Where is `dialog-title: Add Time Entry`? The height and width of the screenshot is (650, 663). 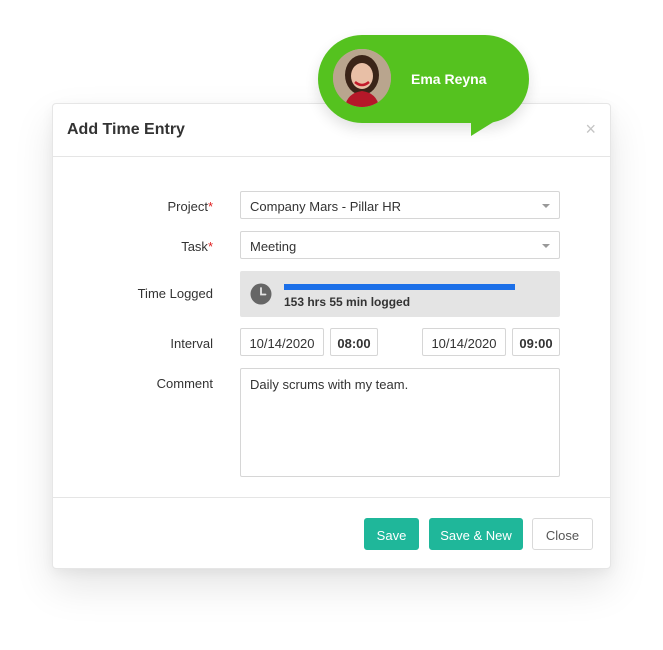 dialog-title: Add Time Entry is located at coordinates (126, 129).